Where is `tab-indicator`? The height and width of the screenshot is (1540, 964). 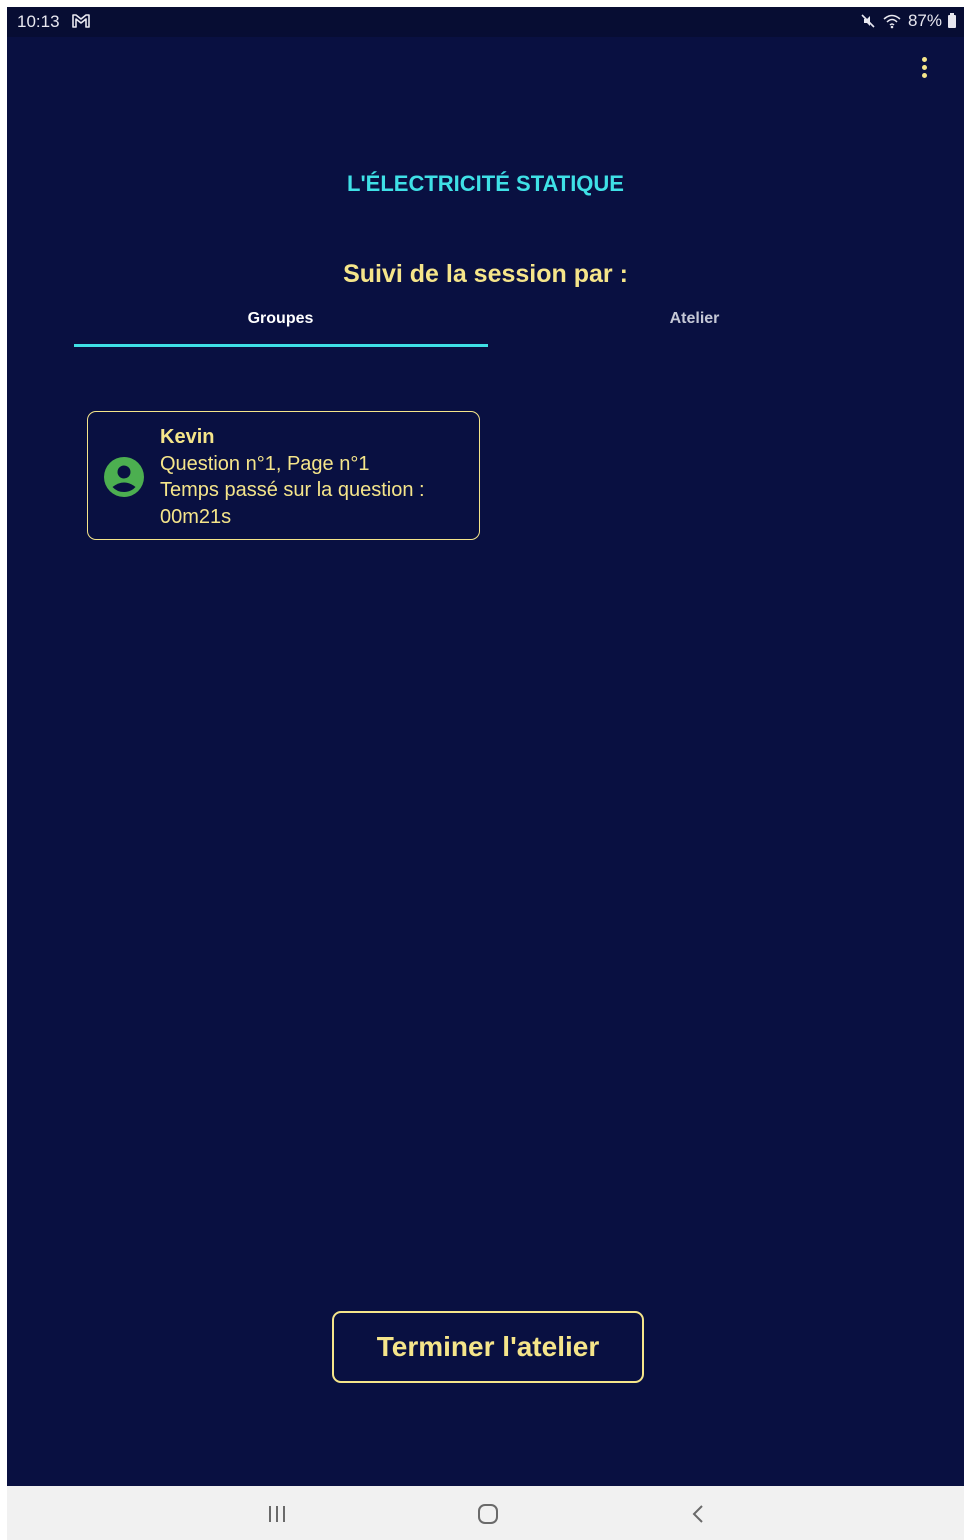
tab-indicator is located at coordinates (281, 345).